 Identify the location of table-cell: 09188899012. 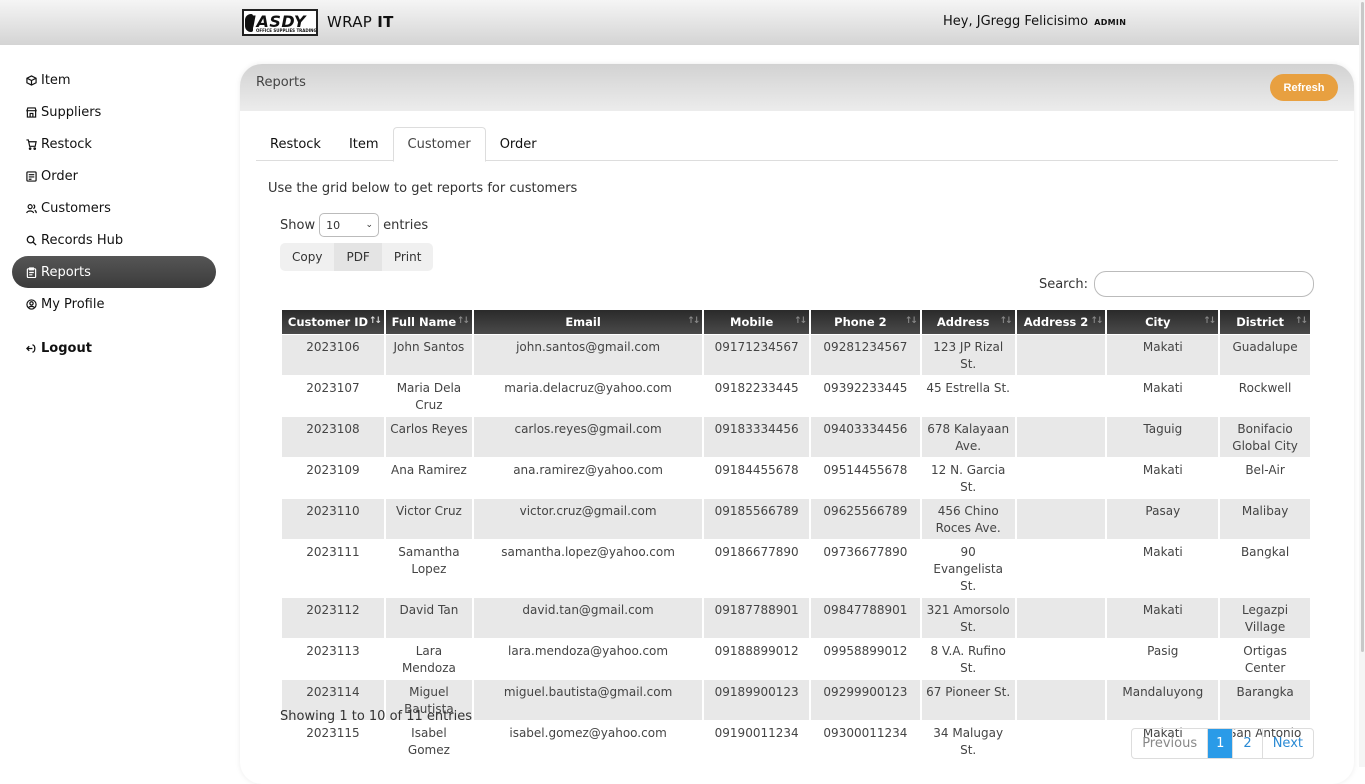
(756, 651).